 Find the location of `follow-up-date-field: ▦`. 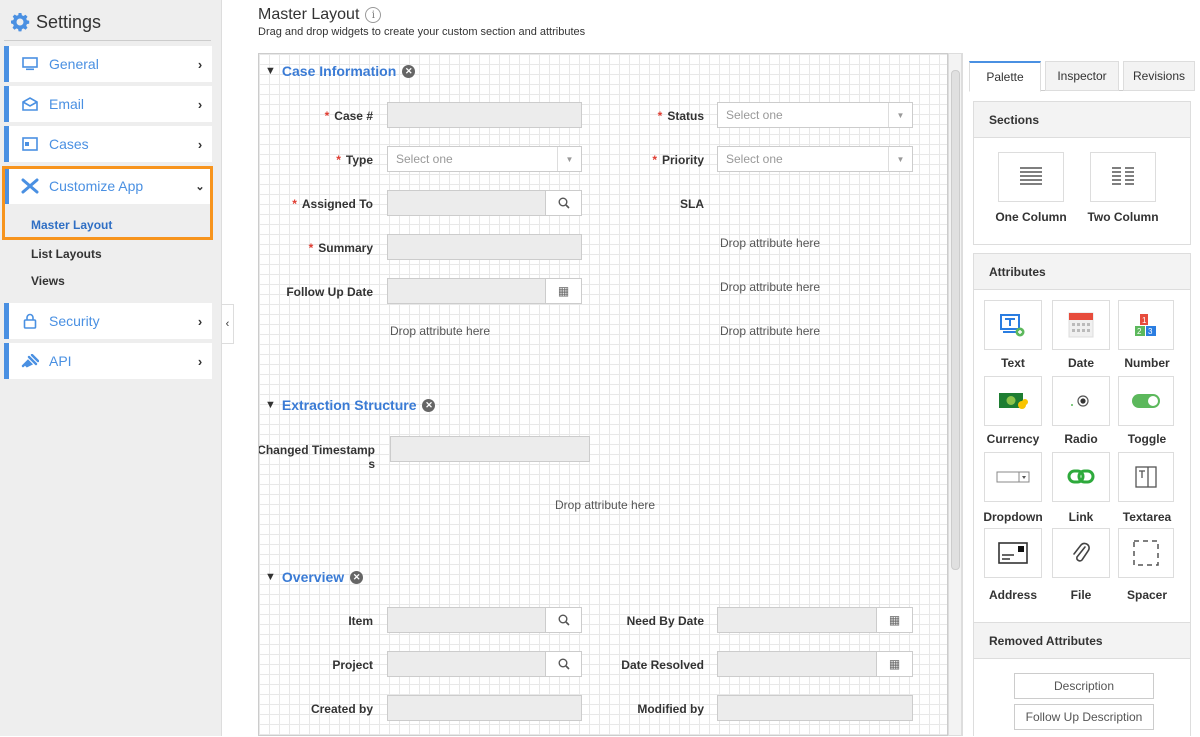

follow-up-date-field: ▦ is located at coordinates (484, 291).